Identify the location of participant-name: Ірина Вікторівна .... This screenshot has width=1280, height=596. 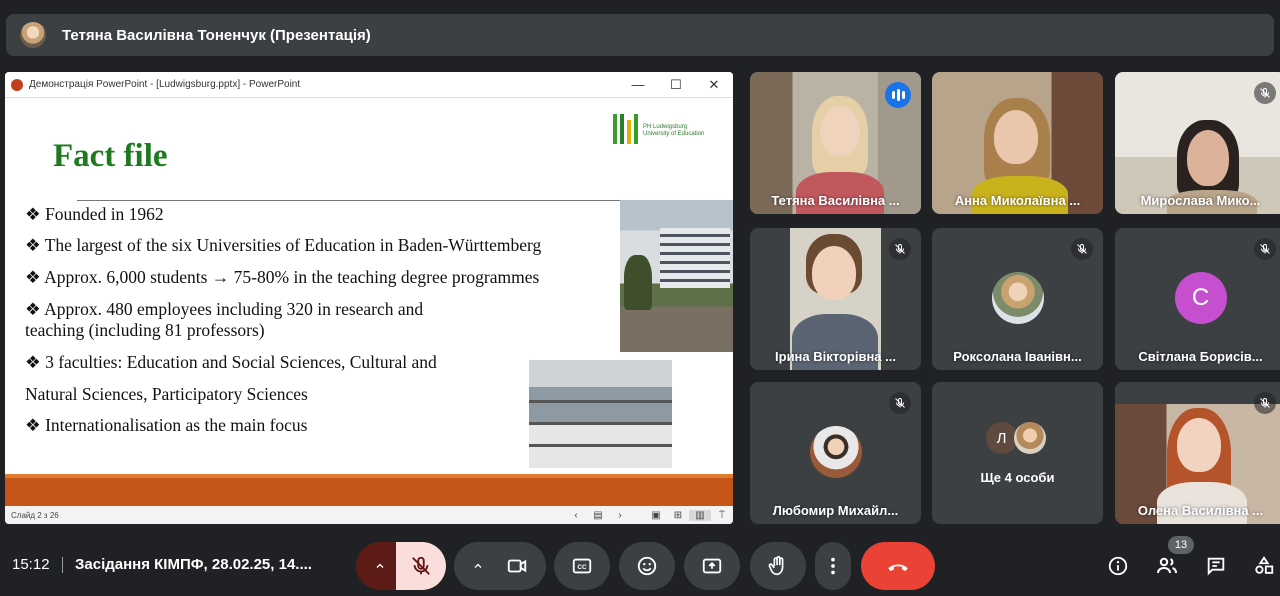
(835, 356).